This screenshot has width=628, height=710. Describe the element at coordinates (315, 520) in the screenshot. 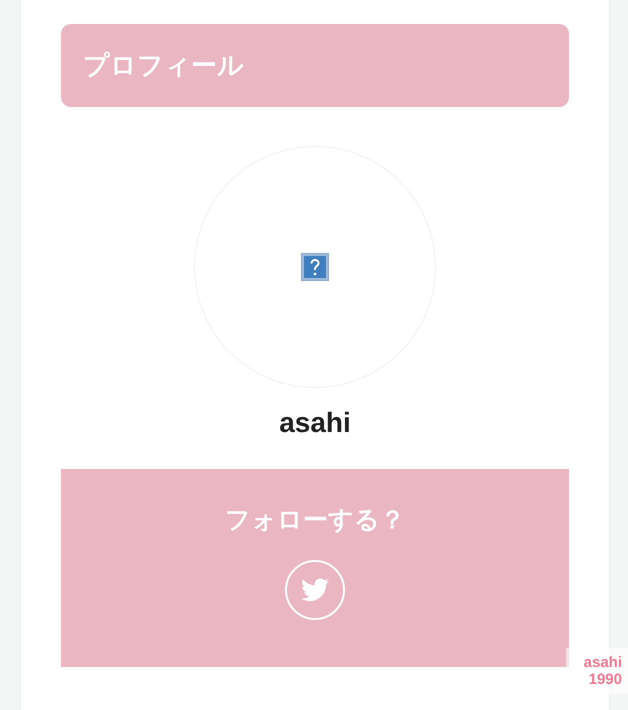

I see `follow-title: フォローする？` at that location.